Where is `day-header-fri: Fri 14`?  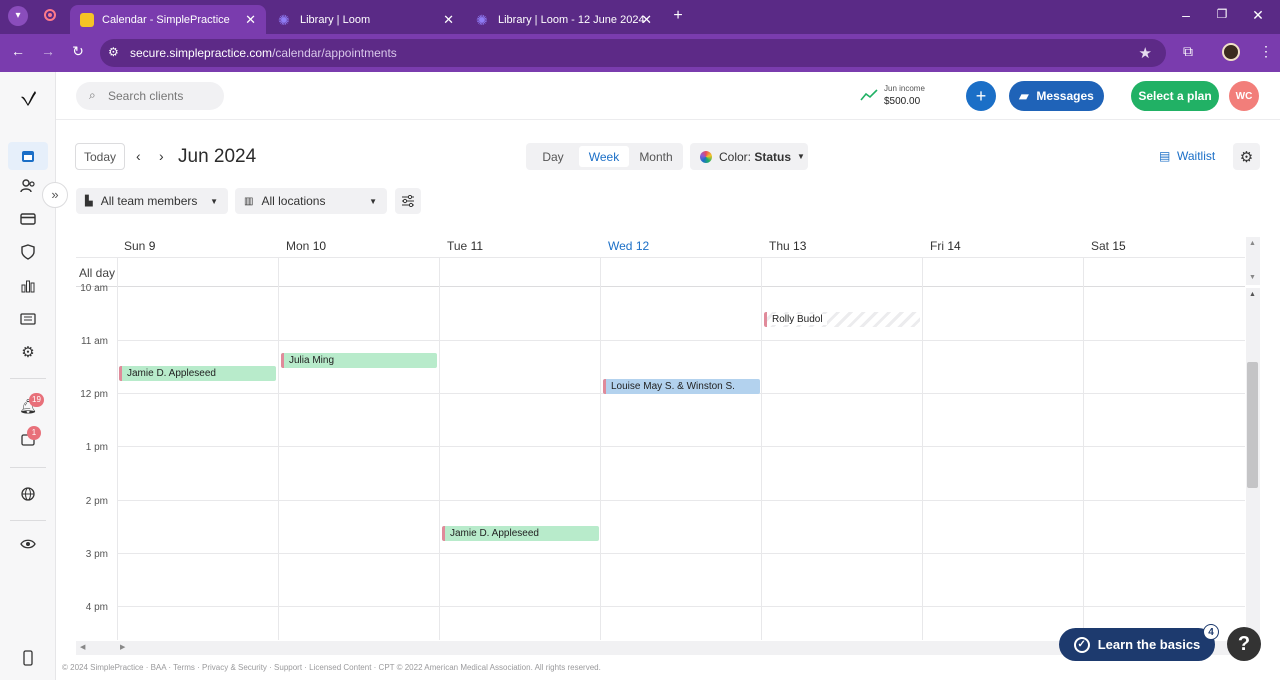
day-header-fri: Fri 14 is located at coordinates (945, 246).